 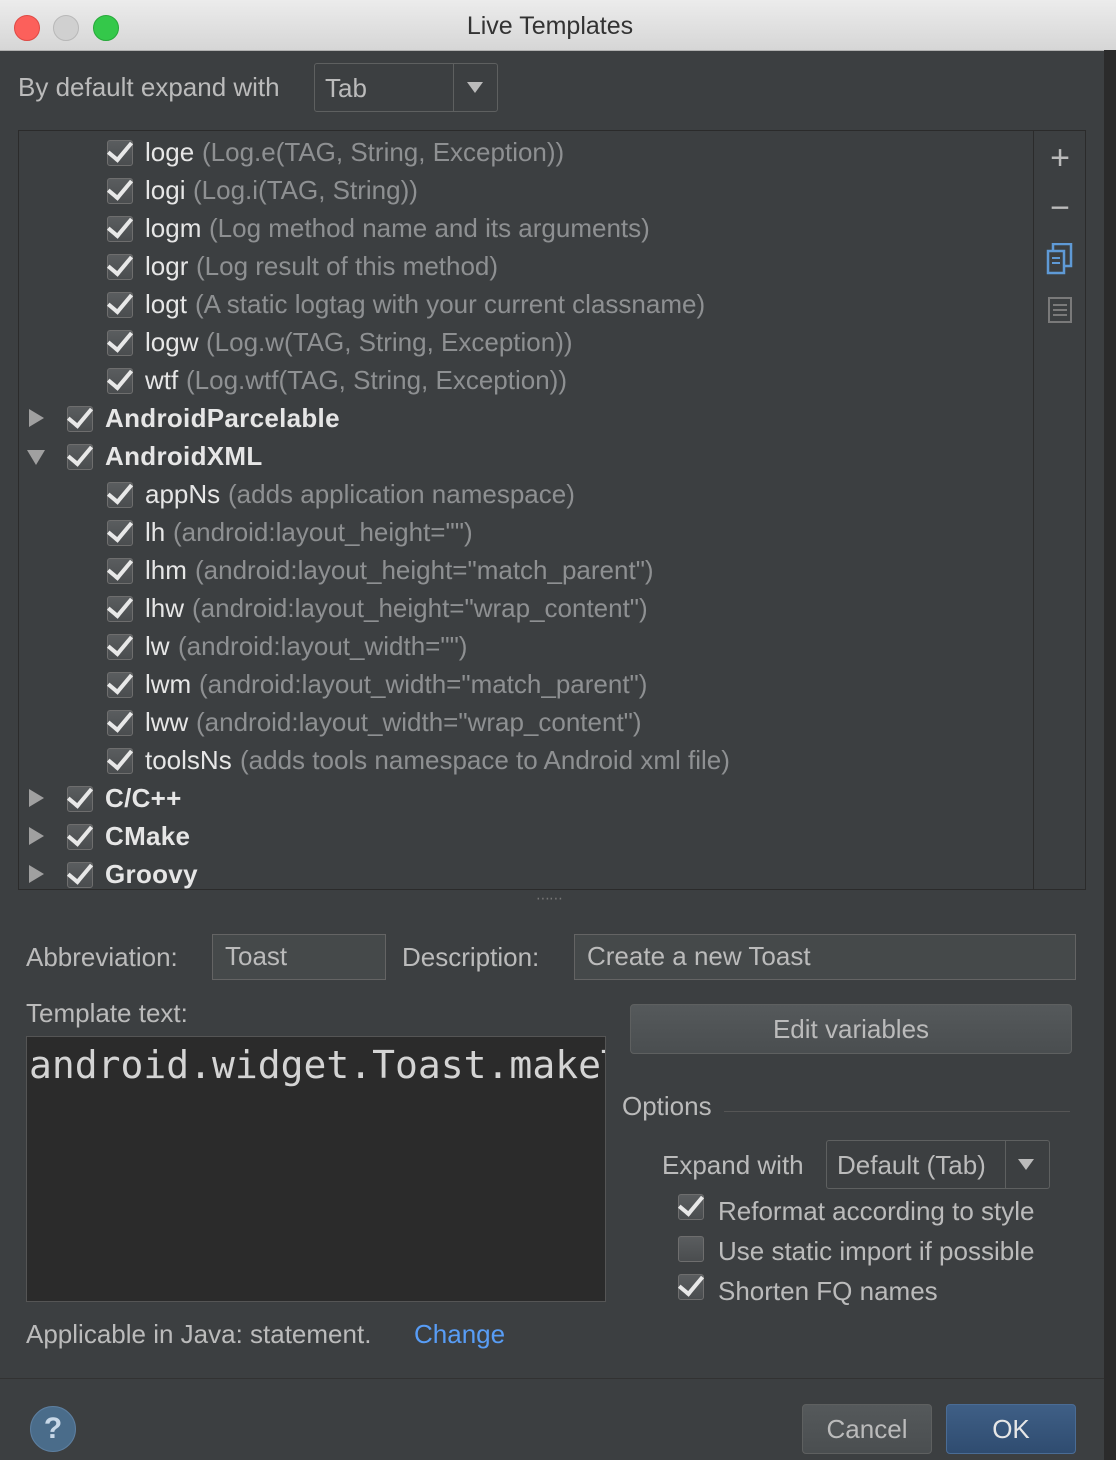 I want to click on tree-item-row: logi (Log.i(TAG, String)), so click(x=524, y=191).